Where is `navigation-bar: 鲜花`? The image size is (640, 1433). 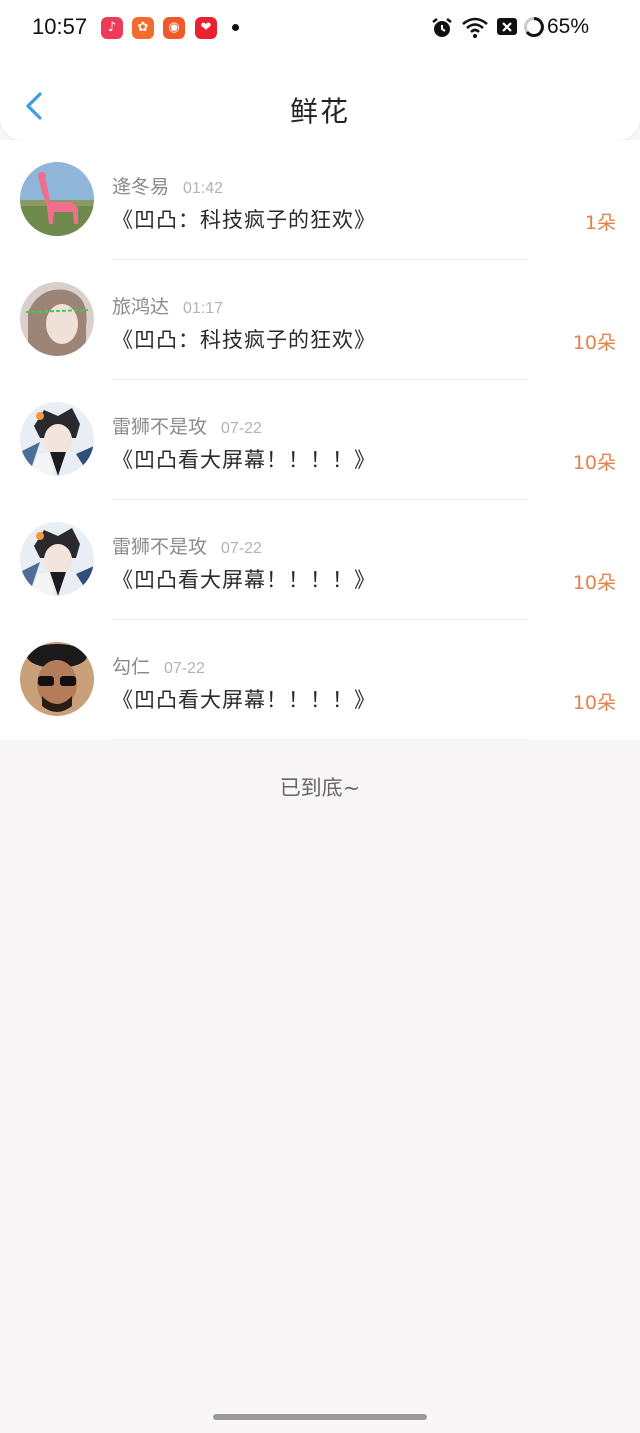
navigation-bar: 鲜花 is located at coordinates (320, 101).